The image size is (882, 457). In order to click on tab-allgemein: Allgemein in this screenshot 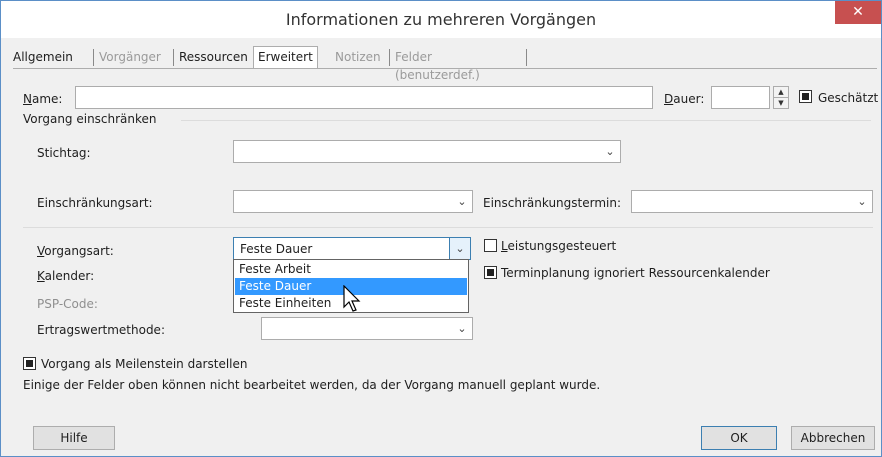, I will do `click(43, 57)`.